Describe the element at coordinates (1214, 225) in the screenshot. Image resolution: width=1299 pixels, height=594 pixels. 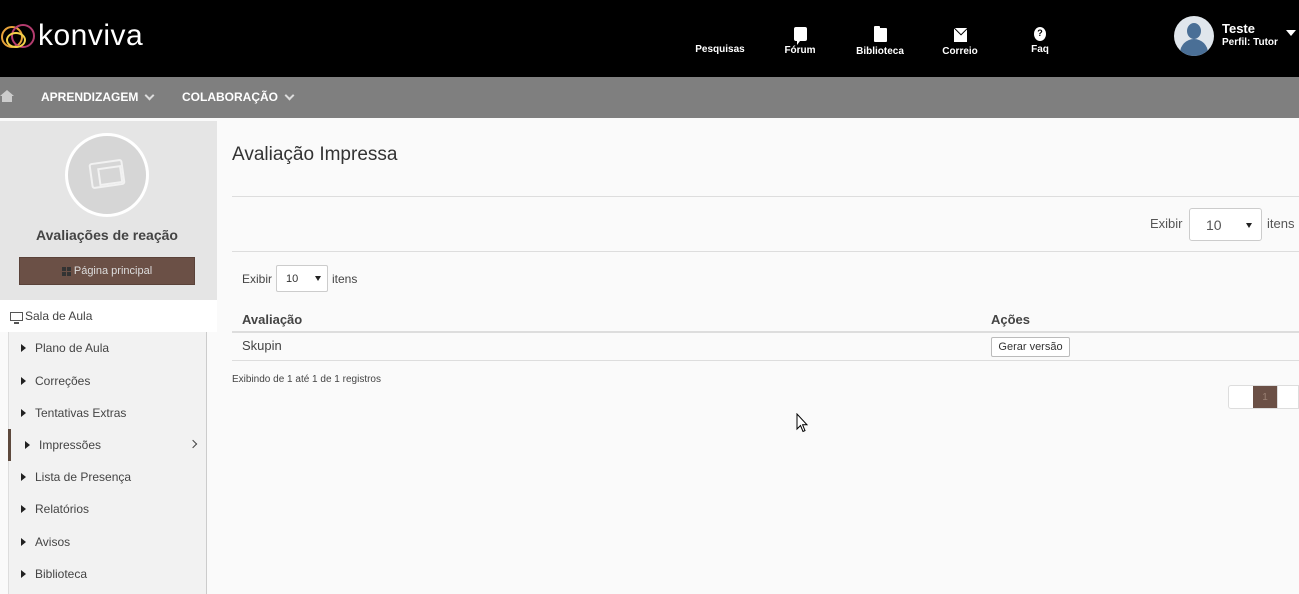
I see `outer-length-value: 10` at that location.